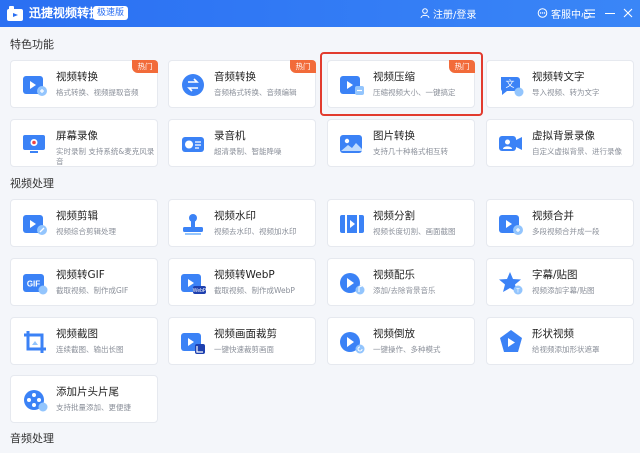 The width and height of the screenshot is (640, 453). What do you see at coordinates (560, 143) in the screenshot?
I see `card-virtual-bg: 虚拟背景录像 自定义虚拟背景、进行录像` at bounding box center [560, 143].